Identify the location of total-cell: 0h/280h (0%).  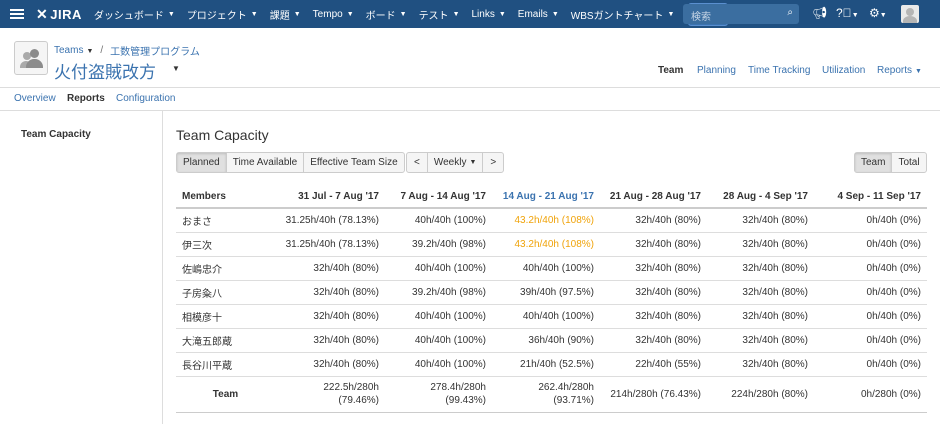
(870, 394).